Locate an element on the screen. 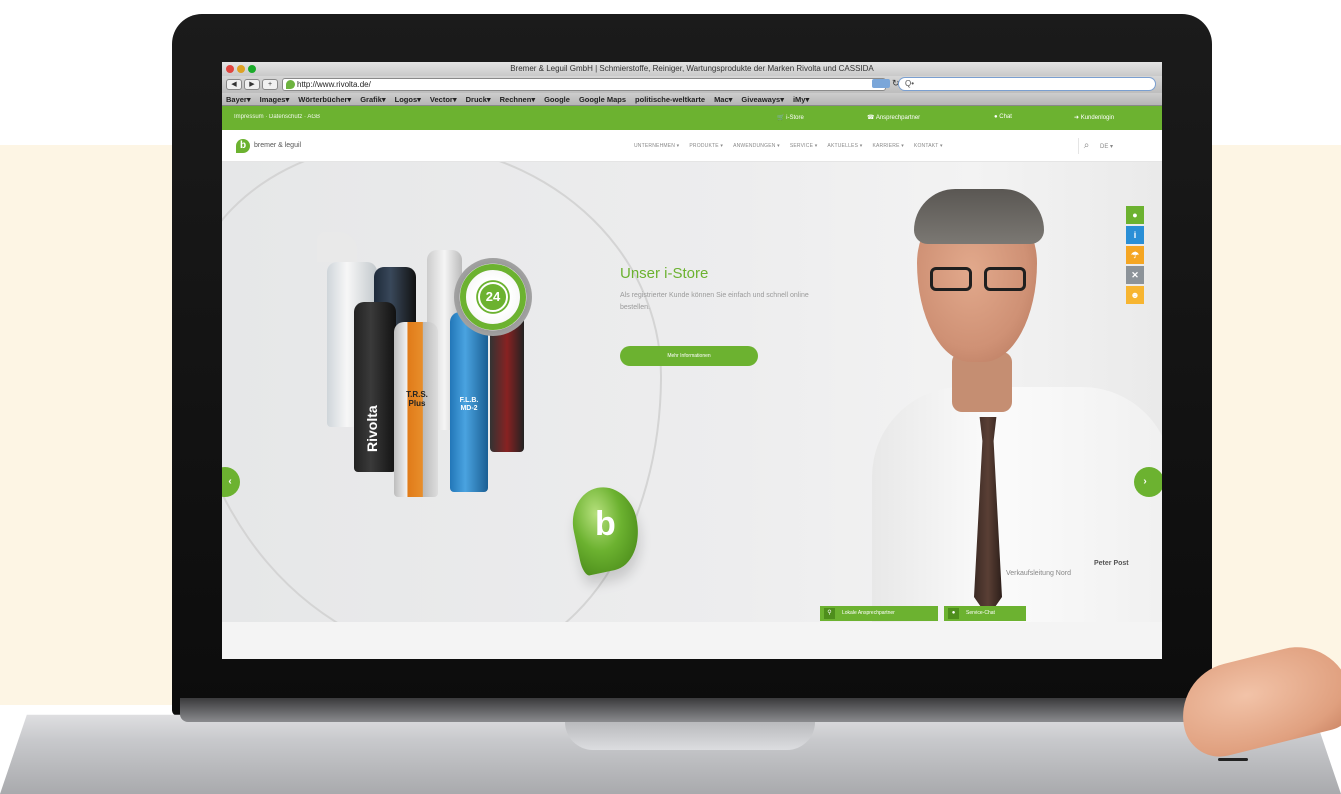 The image size is (1341, 794). zoom-window-button is located at coordinates (252, 69).